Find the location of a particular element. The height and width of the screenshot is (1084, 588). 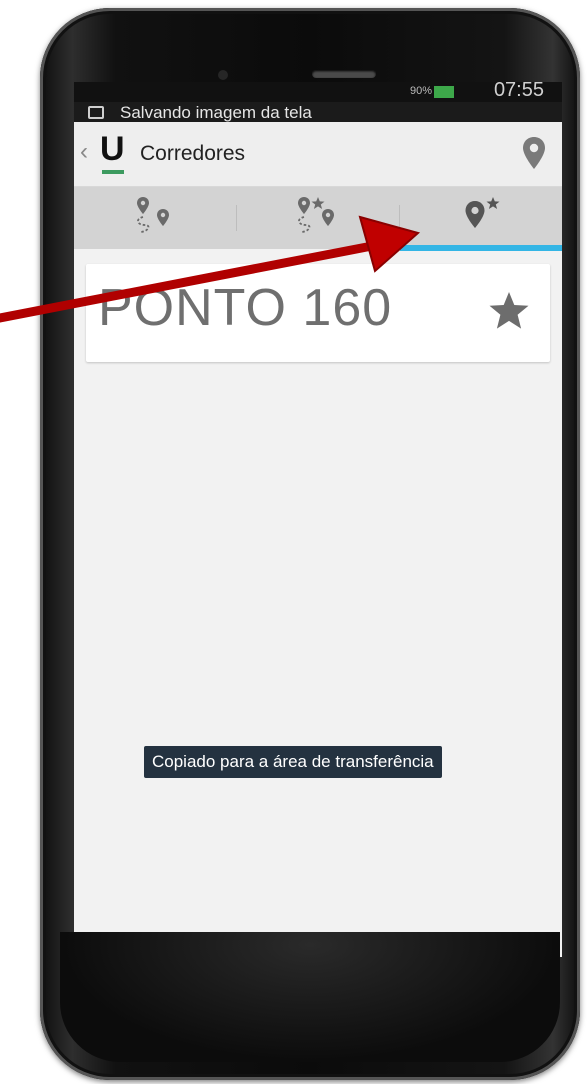

notification-bar: Salvando imagem da tela is located at coordinates (318, 112).